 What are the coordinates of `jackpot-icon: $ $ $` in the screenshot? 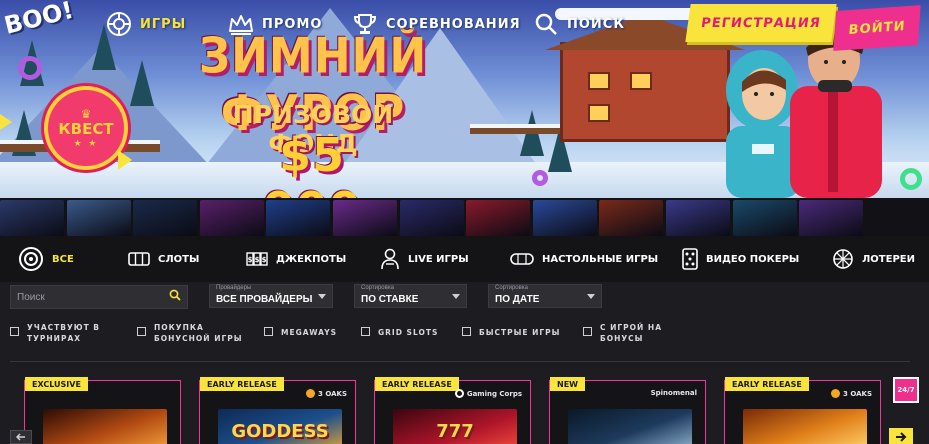 It's located at (257, 259).